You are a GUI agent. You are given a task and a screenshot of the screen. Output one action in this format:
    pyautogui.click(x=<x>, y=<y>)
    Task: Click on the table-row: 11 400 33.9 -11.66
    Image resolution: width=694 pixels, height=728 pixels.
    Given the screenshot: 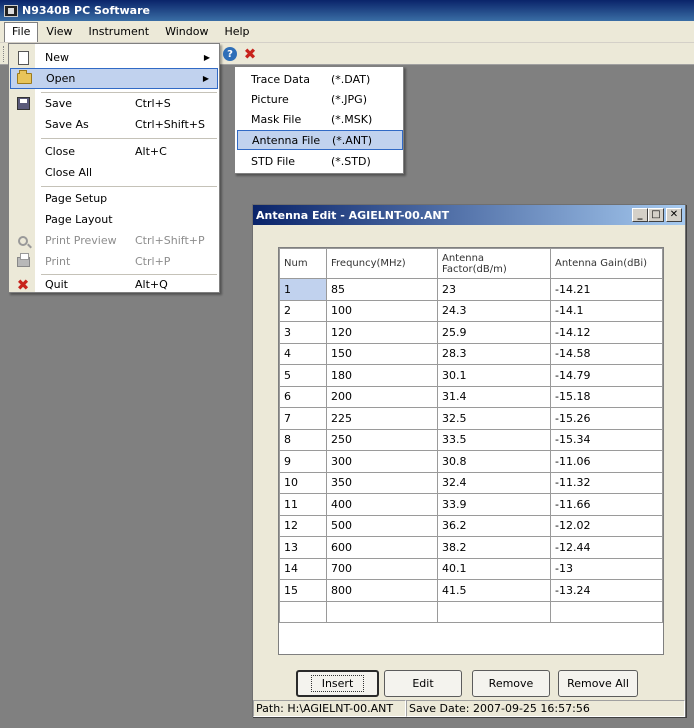 What is the action you would take?
    pyautogui.click(x=471, y=504)
    